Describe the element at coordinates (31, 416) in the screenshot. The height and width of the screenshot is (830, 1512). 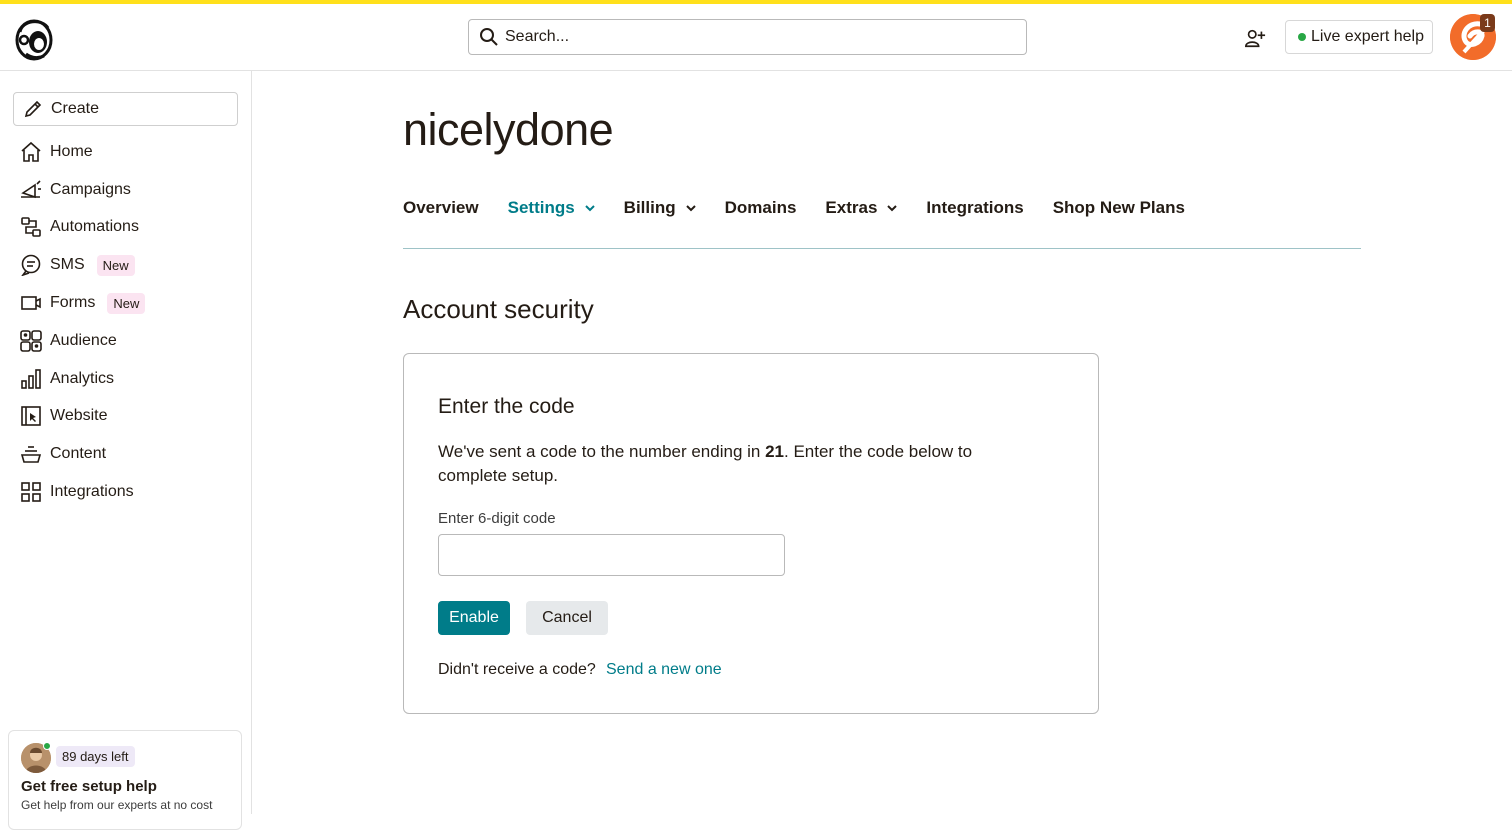
I see `website-icon` at that location.